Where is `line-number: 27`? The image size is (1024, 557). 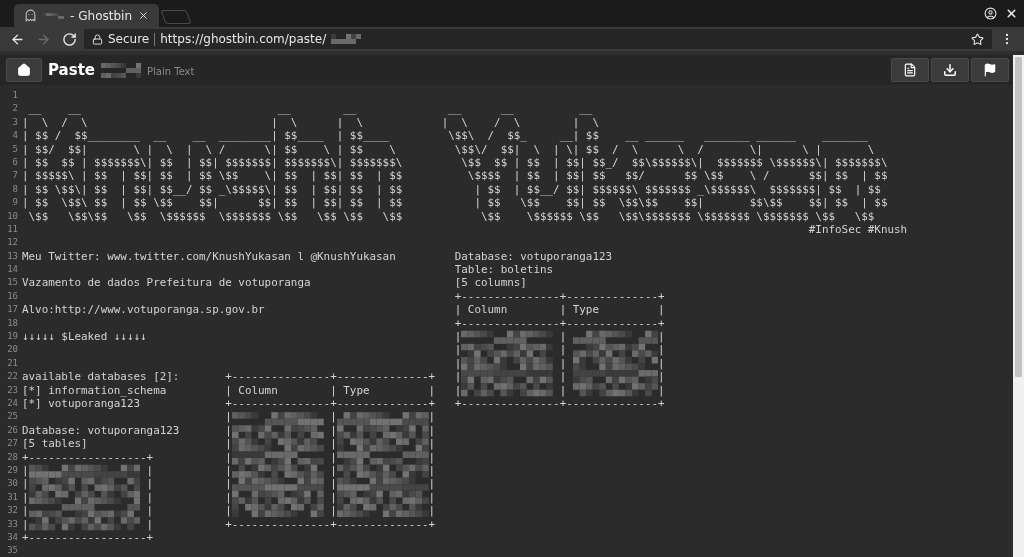 line-number: 27 is located at coordinates (12, 444).